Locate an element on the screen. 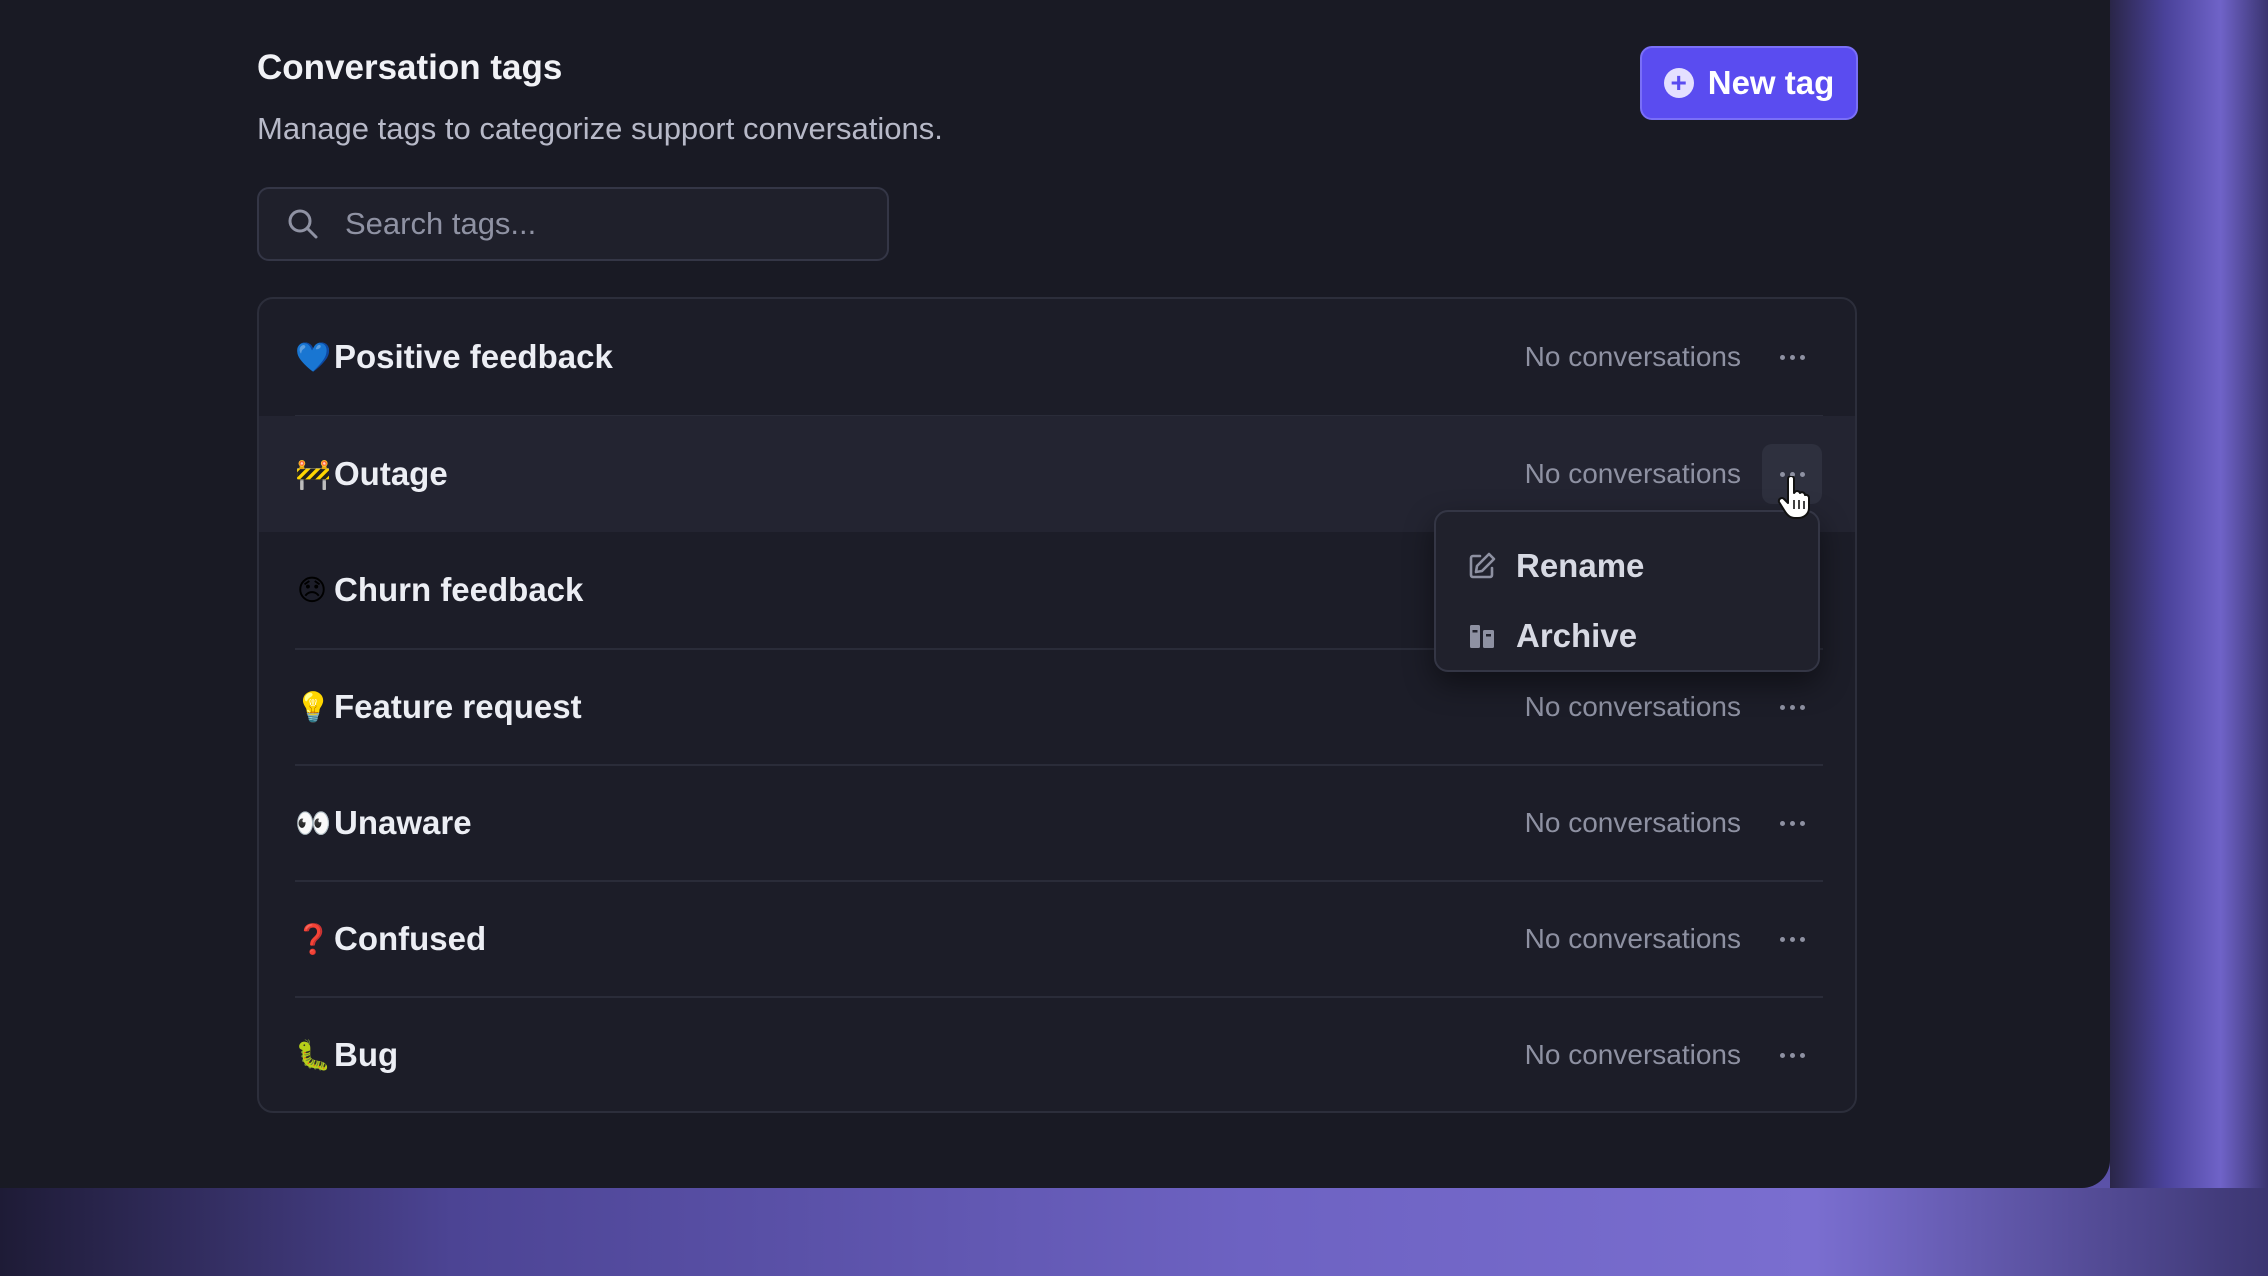  eyes-icon: 👀 is located at coordinates (313, 822).